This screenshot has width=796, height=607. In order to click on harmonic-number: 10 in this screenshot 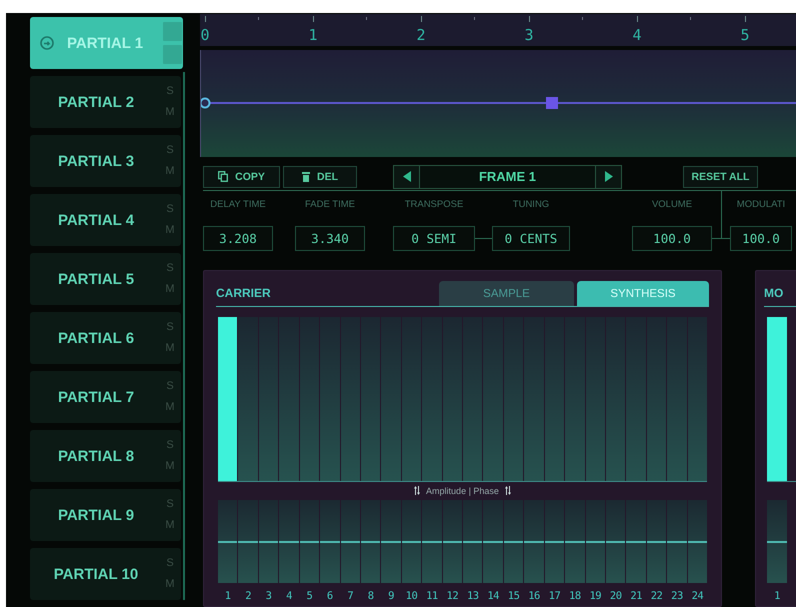, I will do `click(411, 596)`.